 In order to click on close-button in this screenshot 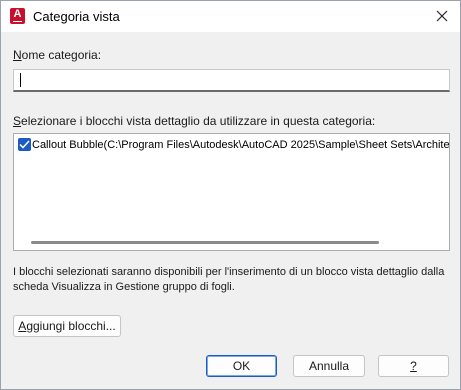, I will do `click(442, 16)`.